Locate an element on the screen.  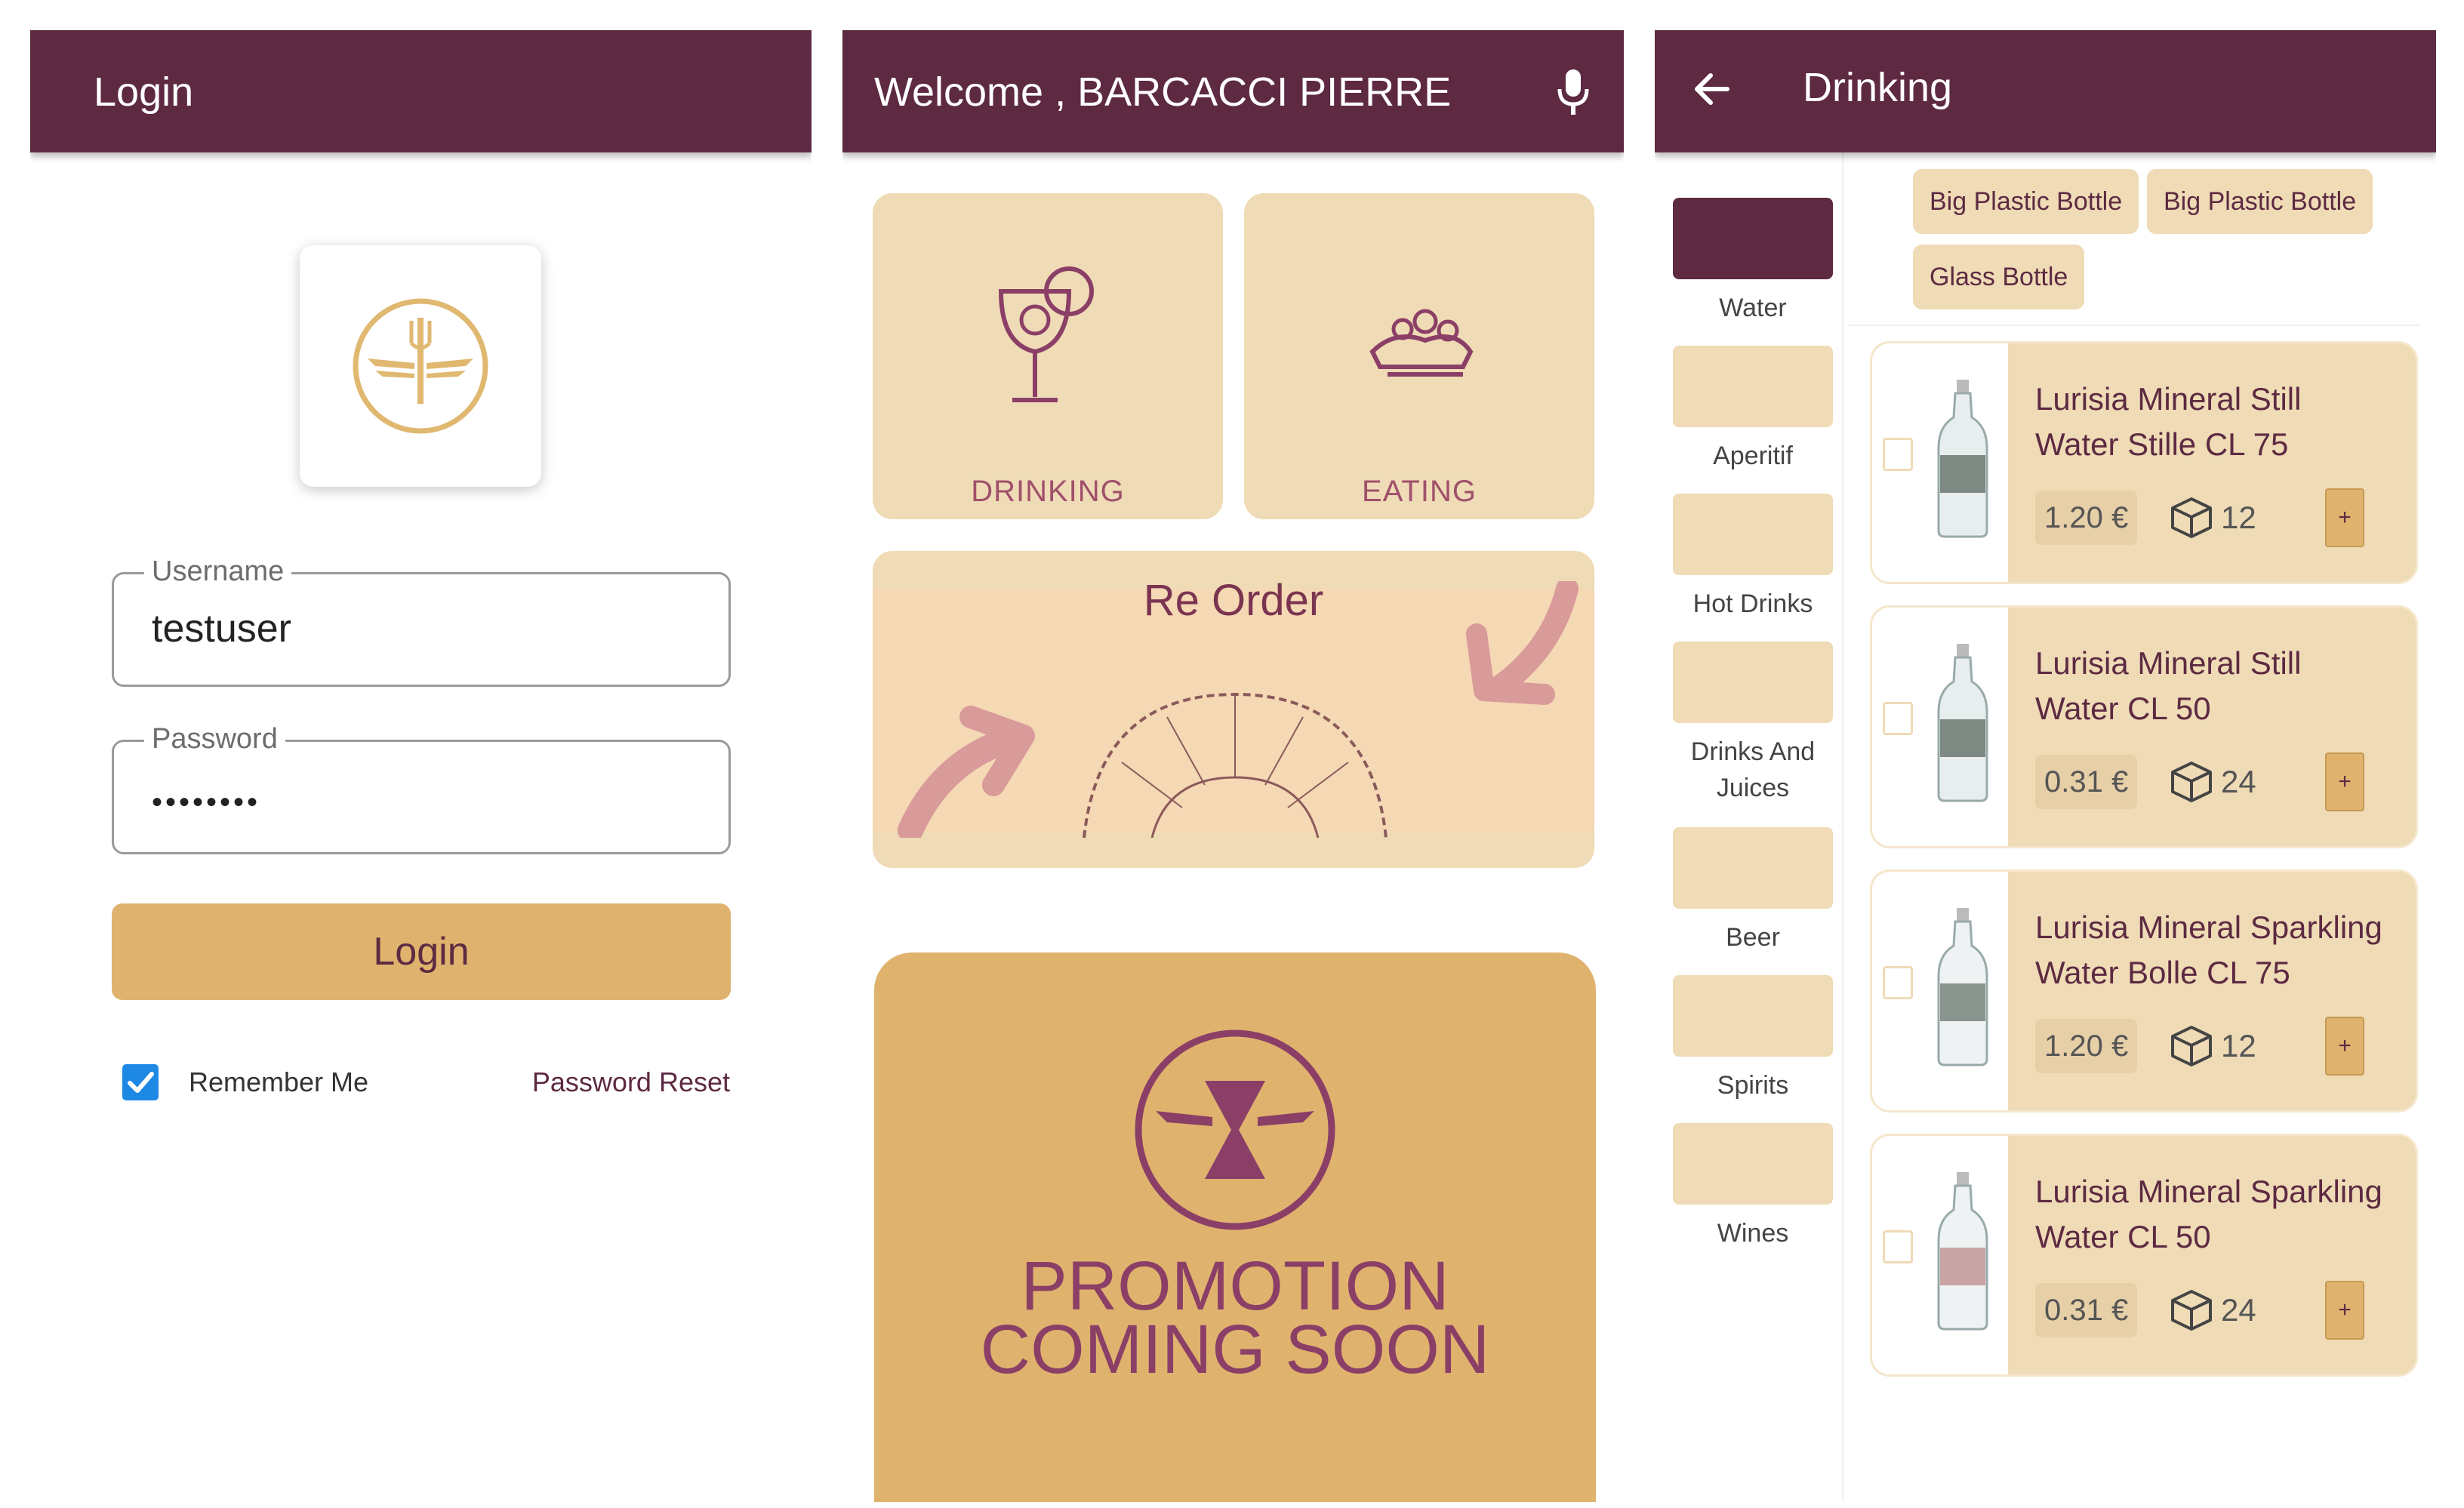
category-hot-drinks-tile is located at coordinates (1753, 534).